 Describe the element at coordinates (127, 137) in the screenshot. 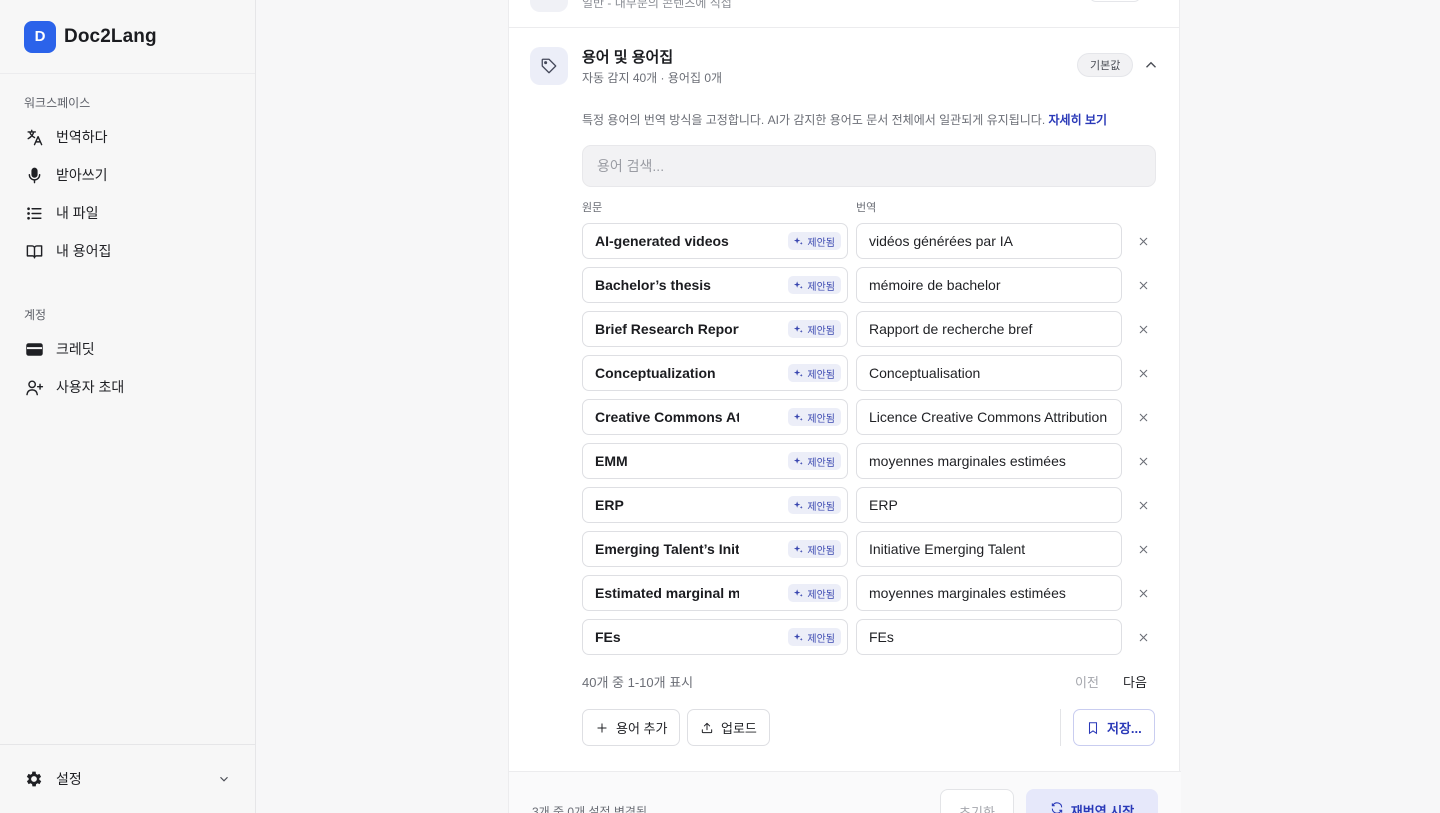

I see `sidebar-item-translate: 번역하다` at that location.